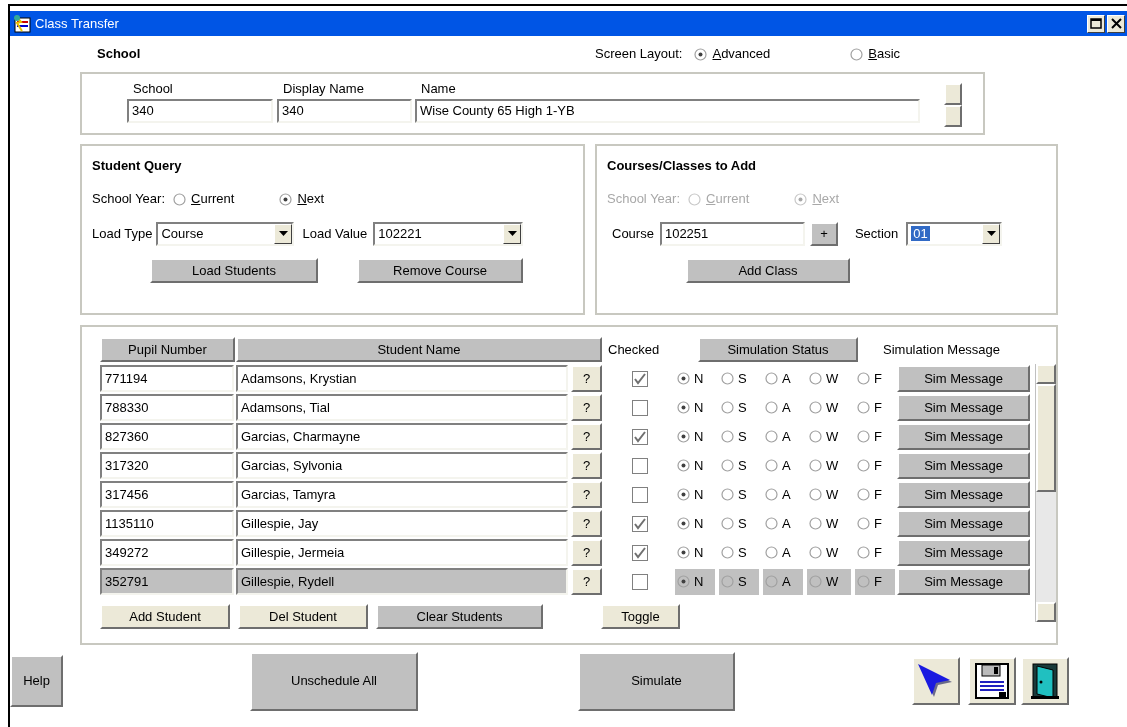  What do you see at coordinates (402, 523) in the screenshot?
I see `student-name-cell: Gillespie, Jay` at bounding box center [402, 523].